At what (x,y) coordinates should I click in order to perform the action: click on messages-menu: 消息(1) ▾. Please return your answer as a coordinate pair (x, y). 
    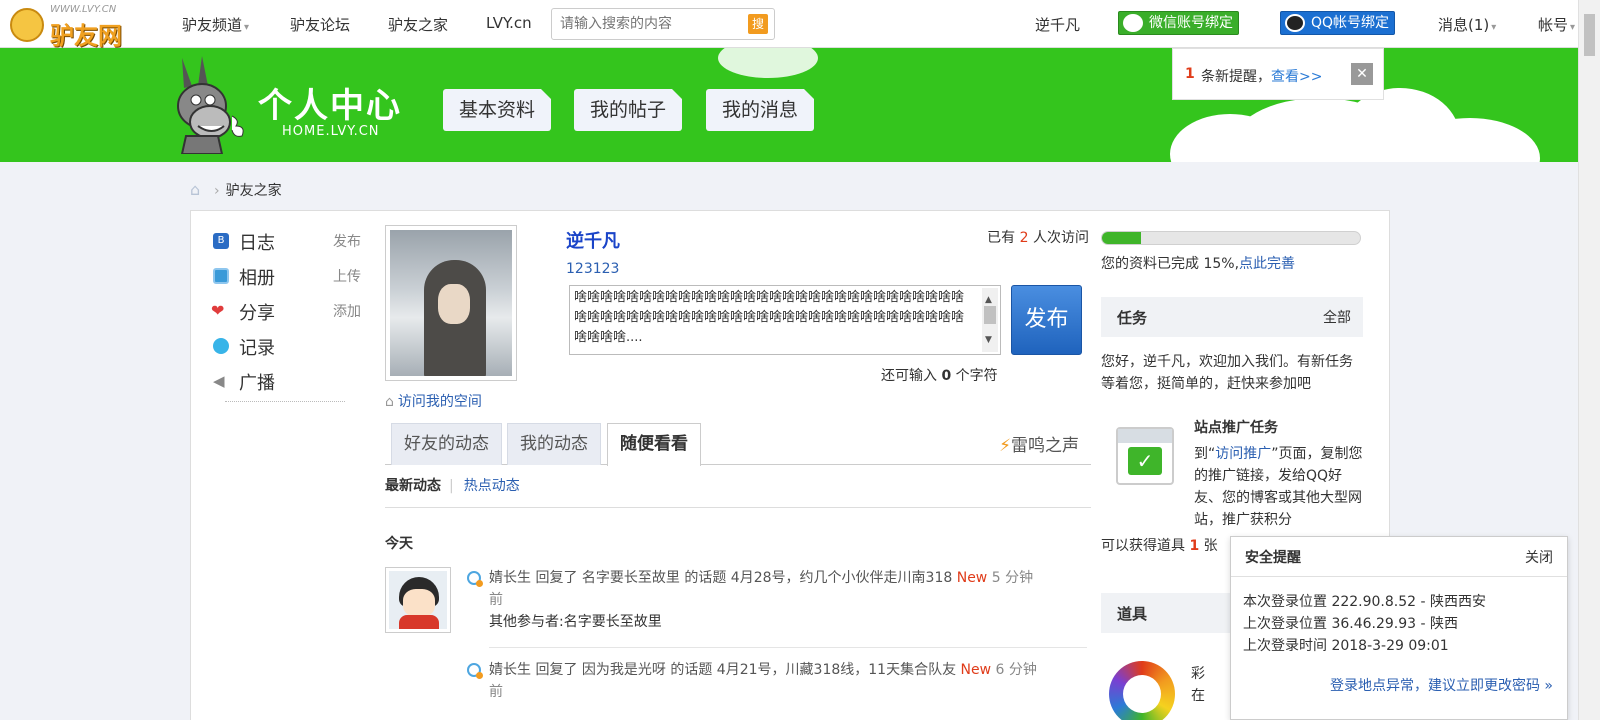
    Looking at the image, I should click on (1467, 24).